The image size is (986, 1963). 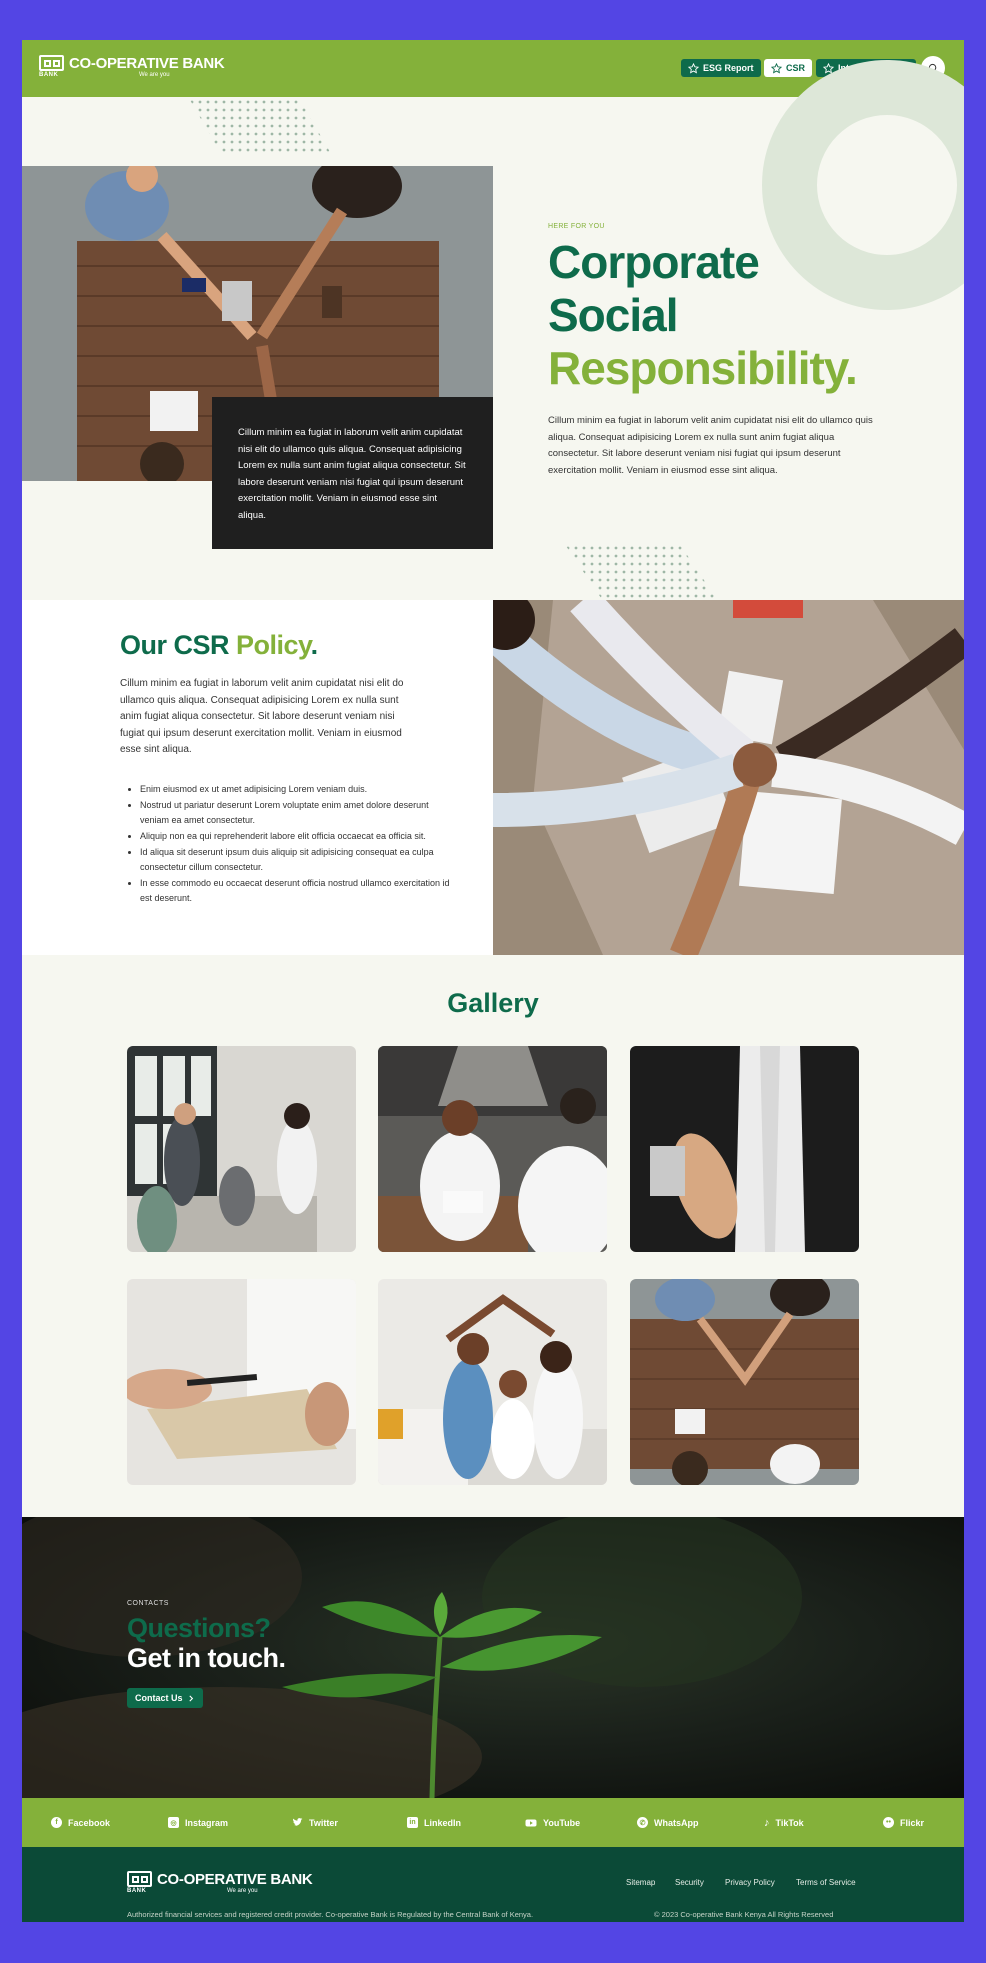 I want to click on contact-us-label: Contact Us, so click(x=159, y=1698).